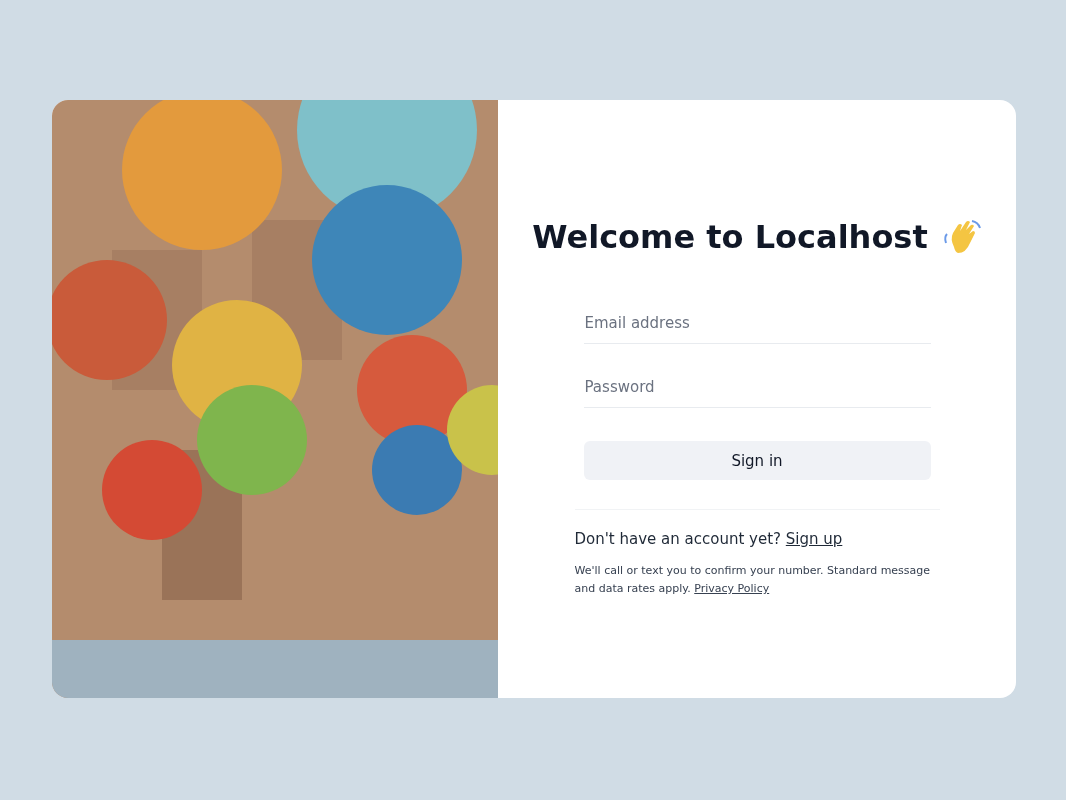 The height and width of the screenshot is (800, 1066). Describe the element at coordinates (757, 323) in the screenshot. I see `input-field: Email address` at that location.